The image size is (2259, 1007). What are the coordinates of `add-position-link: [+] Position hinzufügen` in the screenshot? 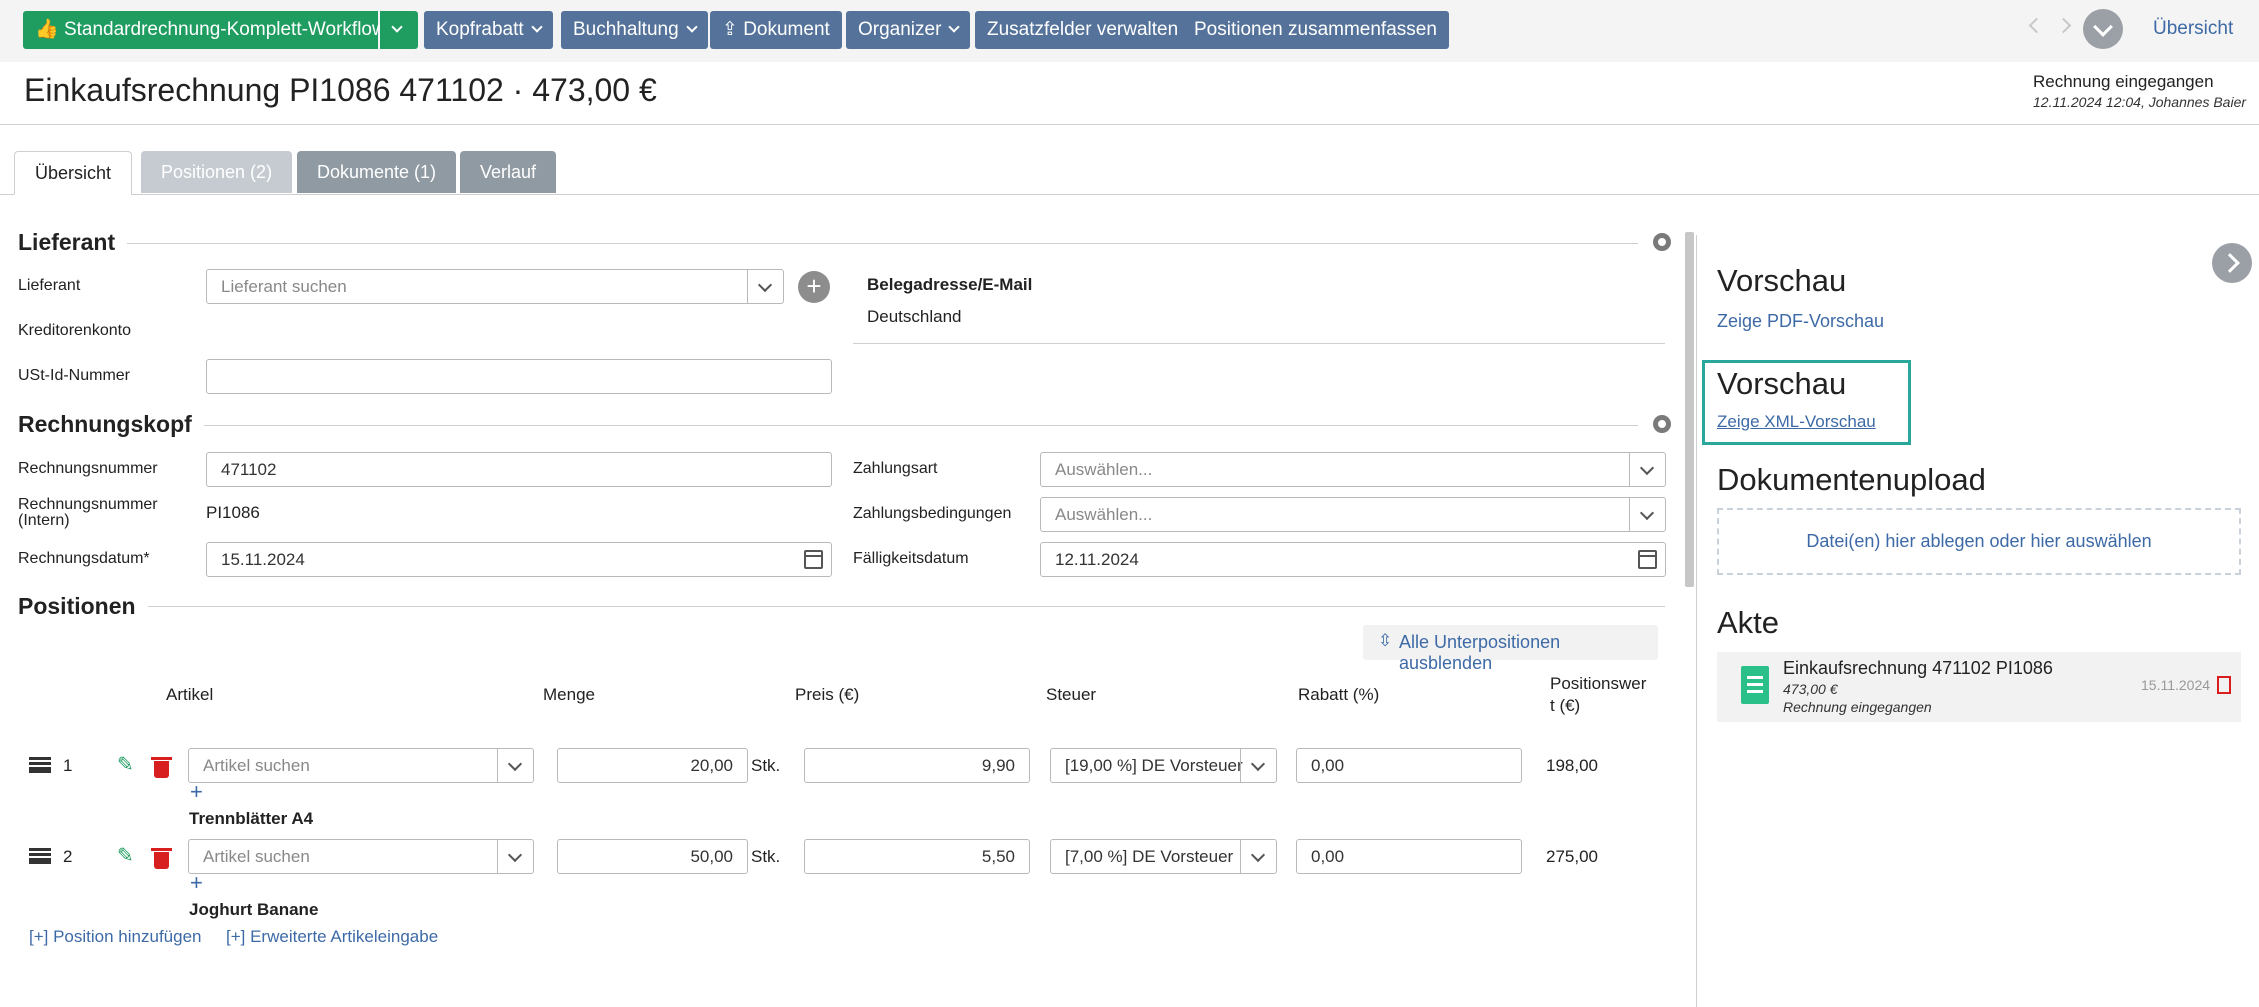 It's located at (115, 937).